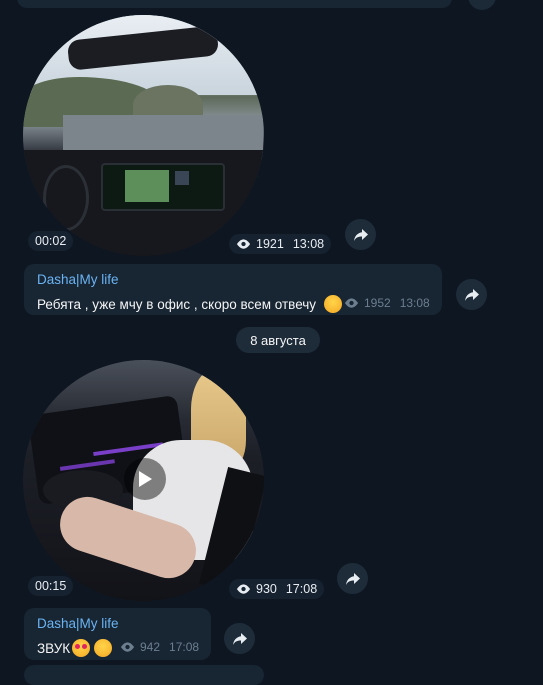  What do you see at coordinates (103, 648) in the screenshot?
I see `smiling-blush-emoji` at bounding box center [103, 648].